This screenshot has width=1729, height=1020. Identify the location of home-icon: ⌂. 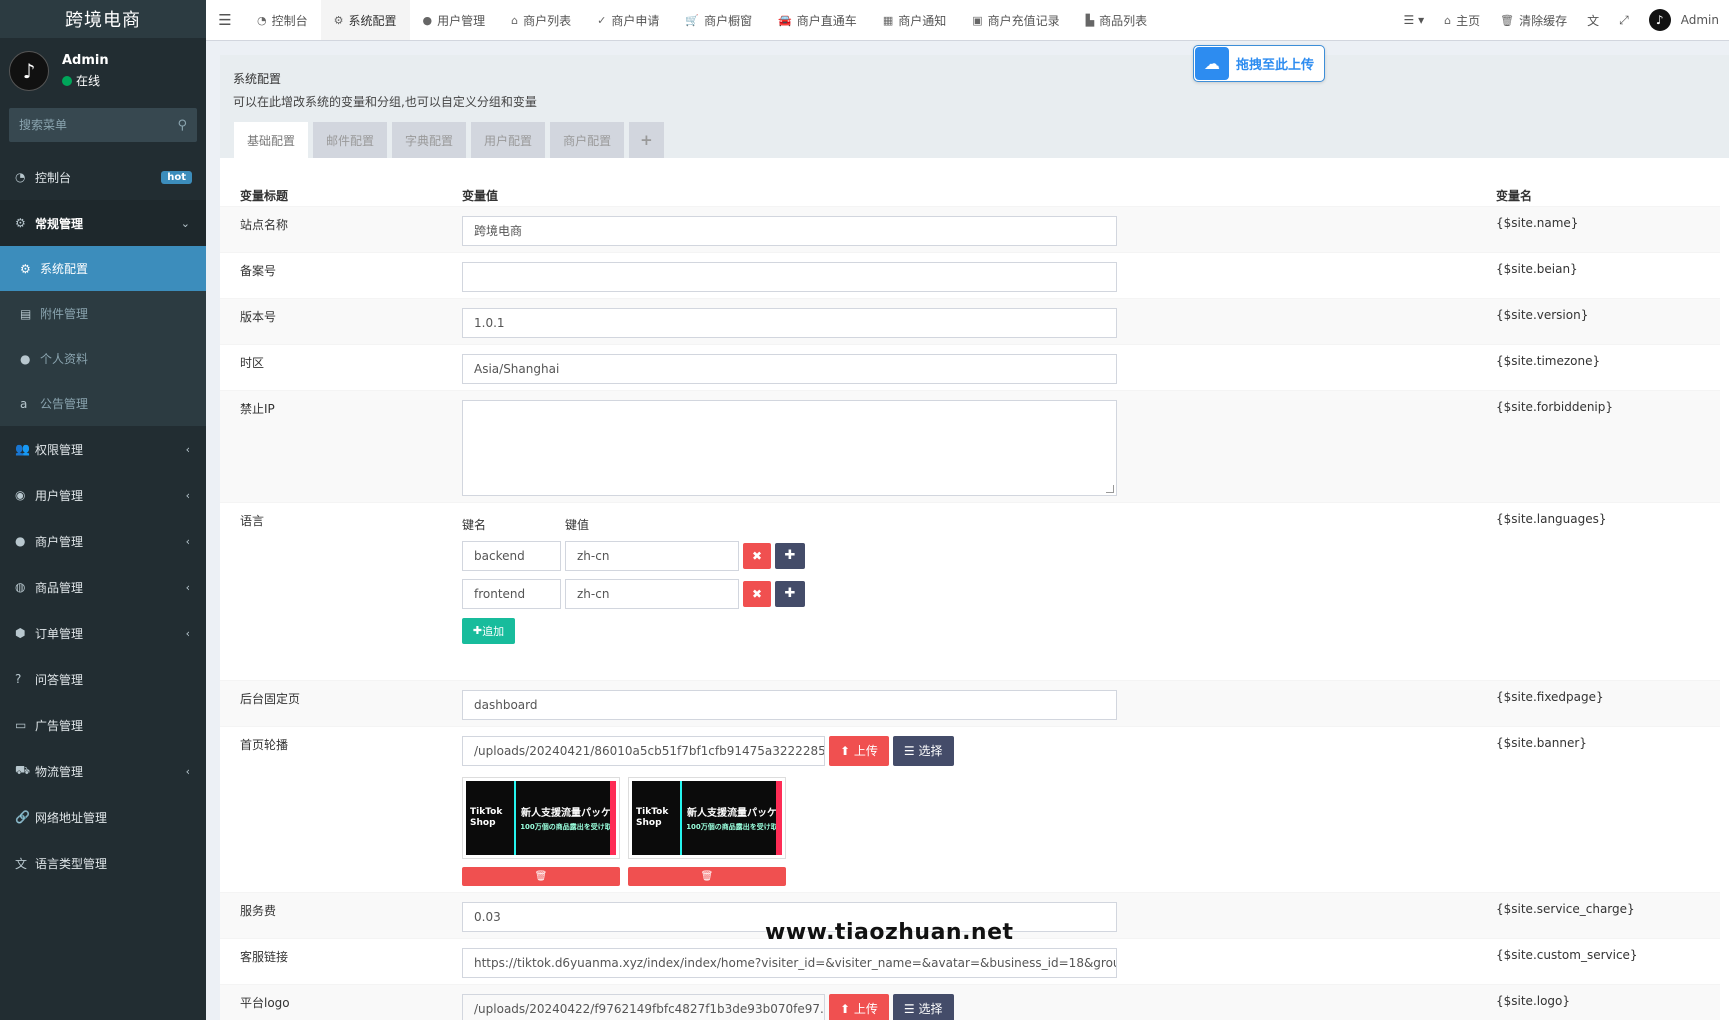
(1448, 20).